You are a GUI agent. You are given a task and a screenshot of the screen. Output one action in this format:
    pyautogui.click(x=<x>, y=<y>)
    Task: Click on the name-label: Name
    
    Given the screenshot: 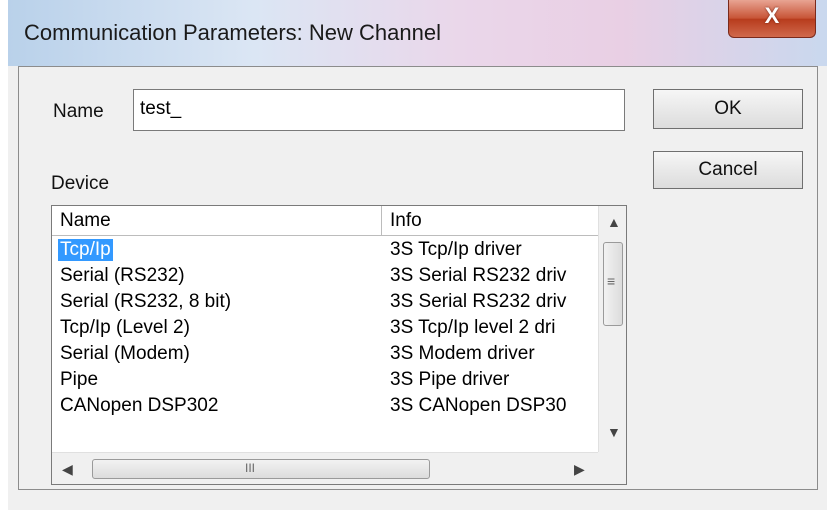 What is the action you would take?
    pyautogui.click(x=78, y=111)
    